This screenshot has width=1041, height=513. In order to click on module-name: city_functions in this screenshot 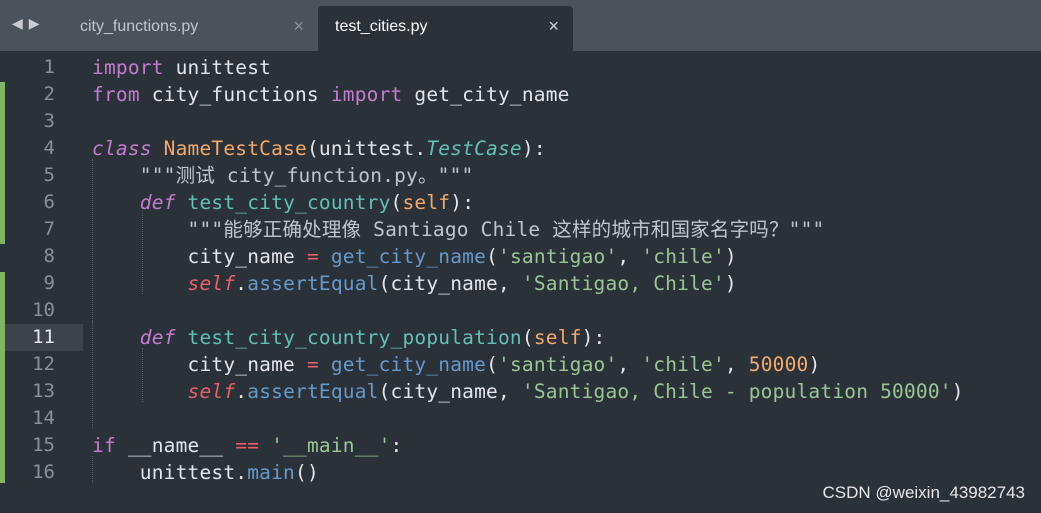, I will do `click(235, 94)`.